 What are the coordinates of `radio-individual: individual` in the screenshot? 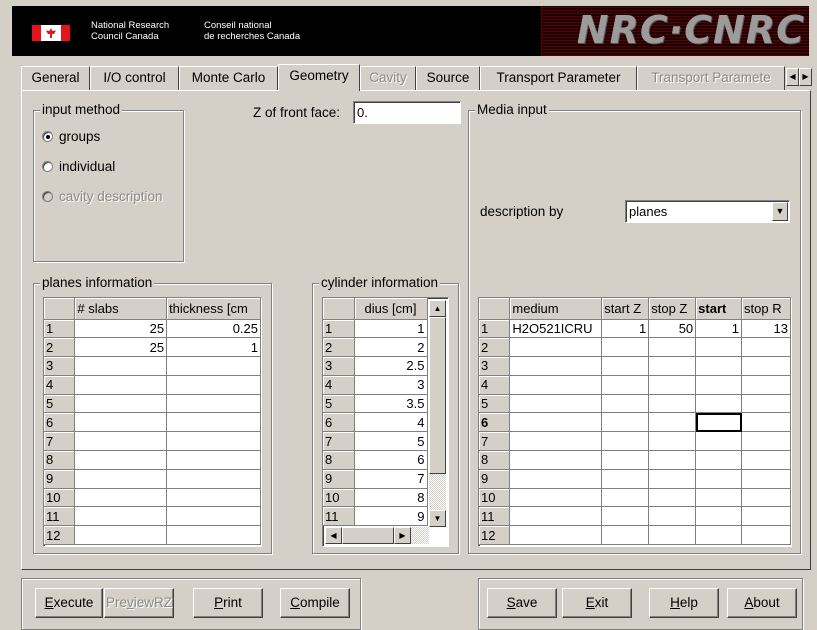 It's located at (78, 166).